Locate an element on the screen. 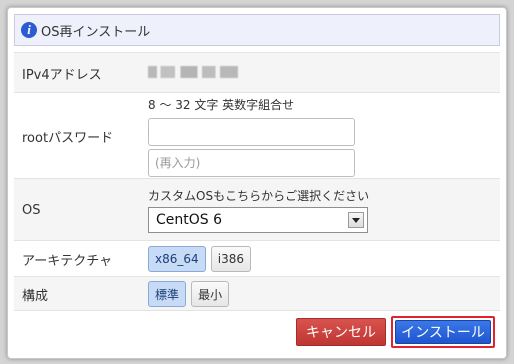 The height and width of the screenshot is (364, 514). chevron-down-icon is located at coordinates (356, 220).